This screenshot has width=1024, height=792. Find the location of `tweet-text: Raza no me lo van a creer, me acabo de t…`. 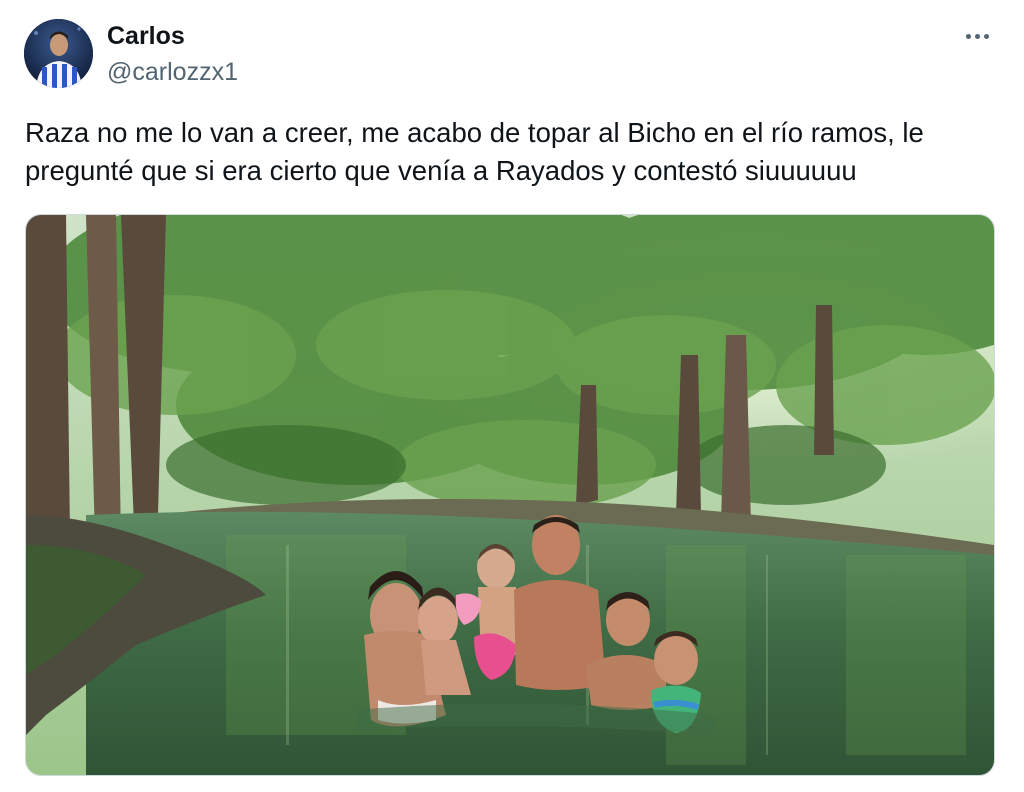

tweet-text: Raza no me lo van a creer, me acabo de t… is located at coordinates (474, 151).